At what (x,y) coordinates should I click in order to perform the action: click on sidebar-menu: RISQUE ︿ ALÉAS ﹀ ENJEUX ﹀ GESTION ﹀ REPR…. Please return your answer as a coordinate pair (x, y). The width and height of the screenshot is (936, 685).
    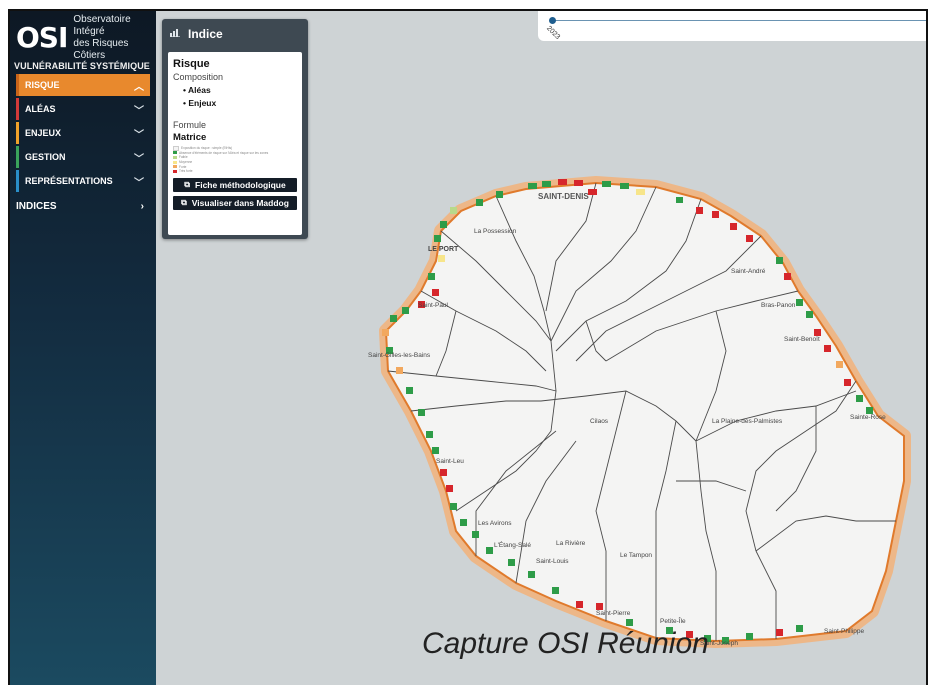
    Looking at the image, I should click on (83, 134).